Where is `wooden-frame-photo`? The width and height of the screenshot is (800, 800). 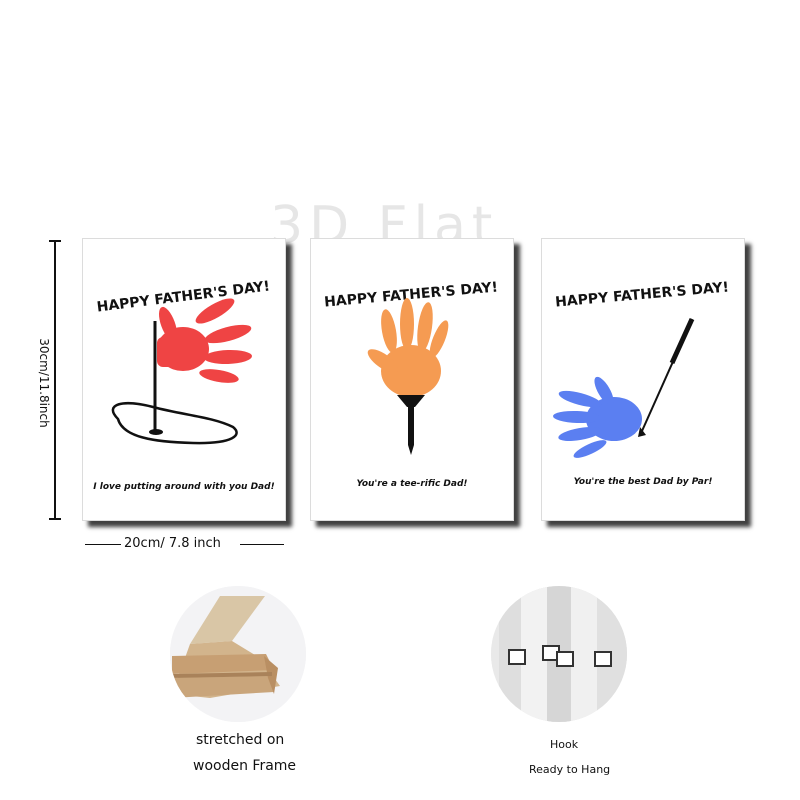
wooden-frame-photo is located at coordinates (238, 654).